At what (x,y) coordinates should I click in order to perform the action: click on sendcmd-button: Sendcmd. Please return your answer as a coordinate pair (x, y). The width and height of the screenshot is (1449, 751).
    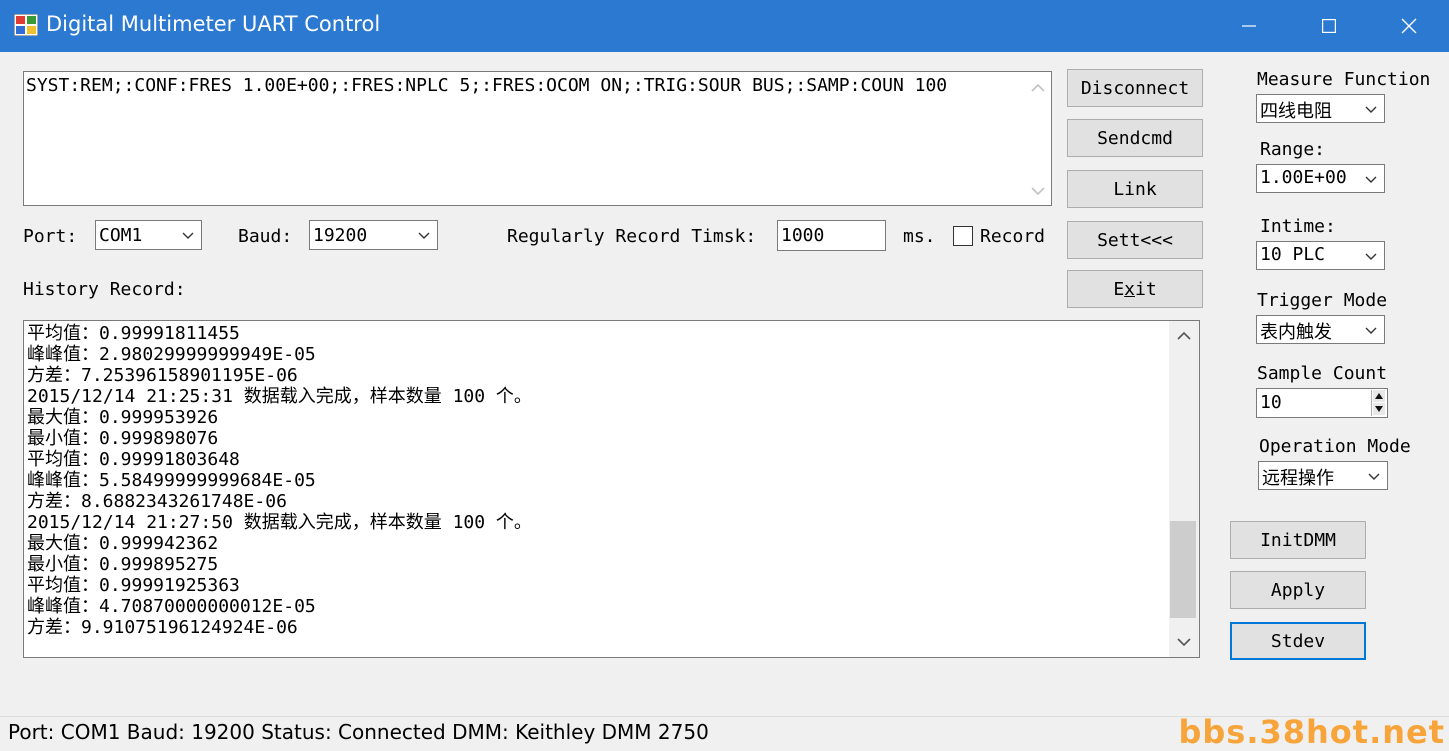
    Looking at the image, I should click on (1135, 138).